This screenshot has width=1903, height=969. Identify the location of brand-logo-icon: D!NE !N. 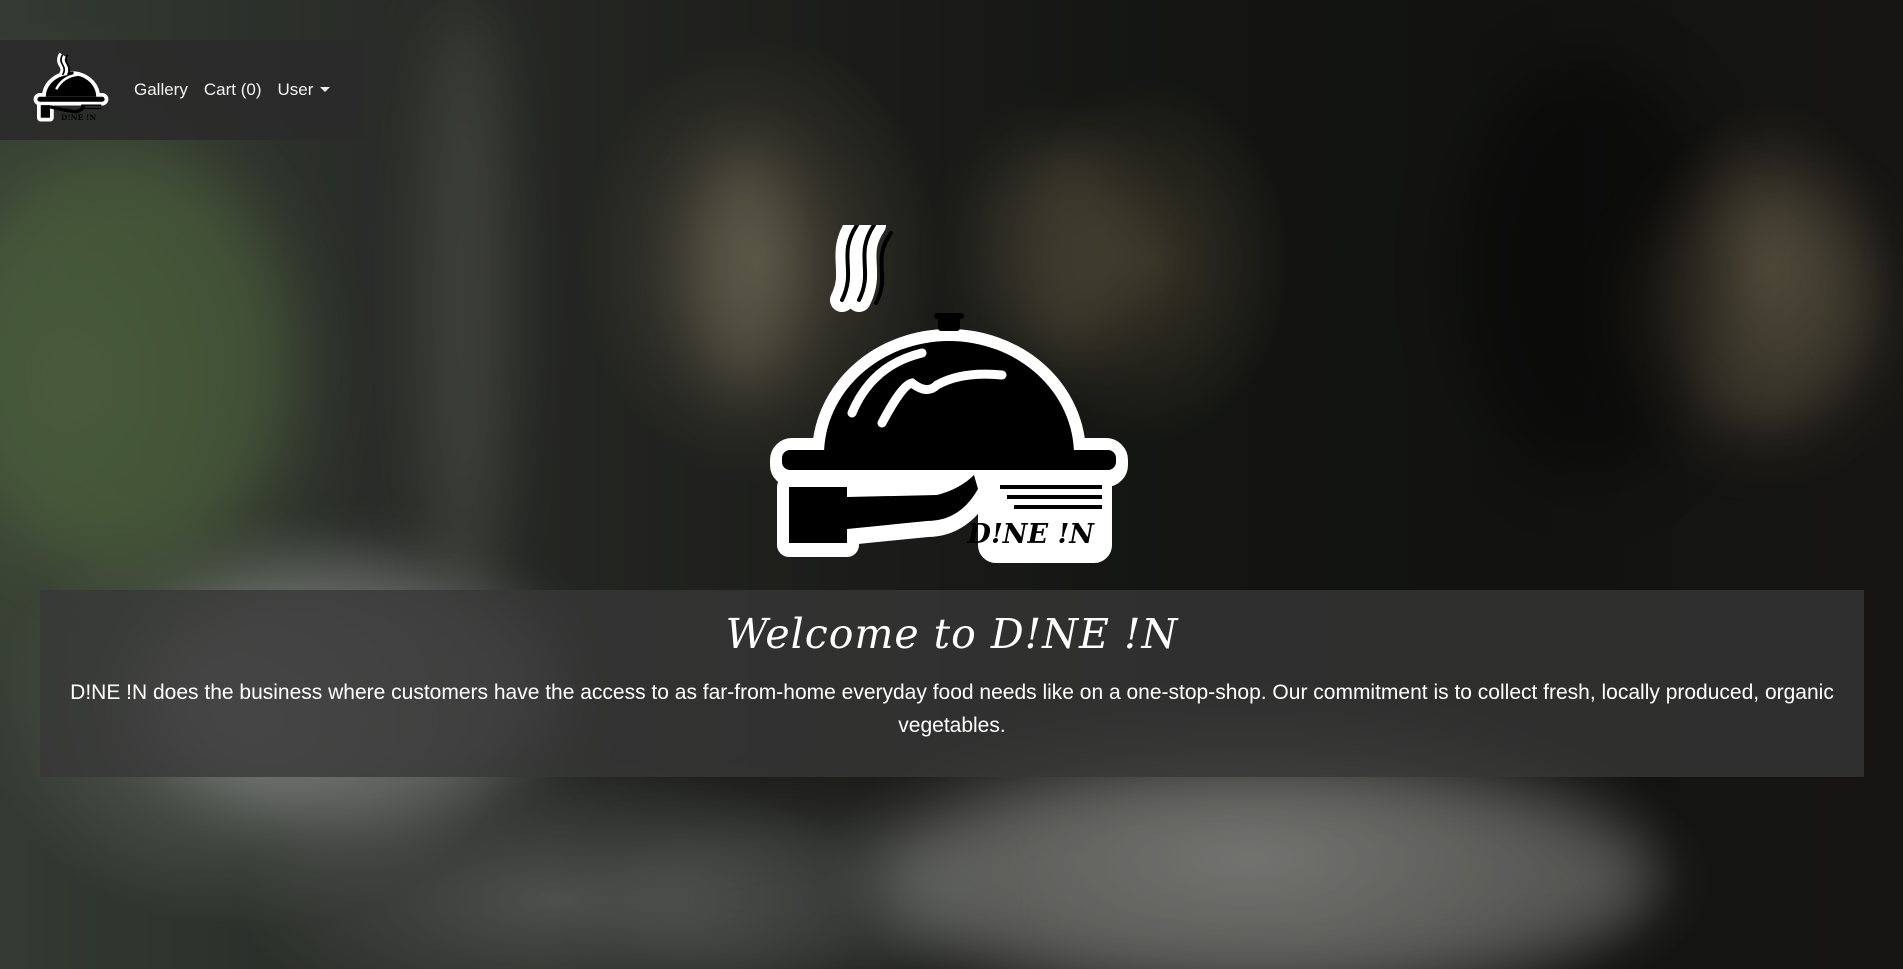
(71, 90).